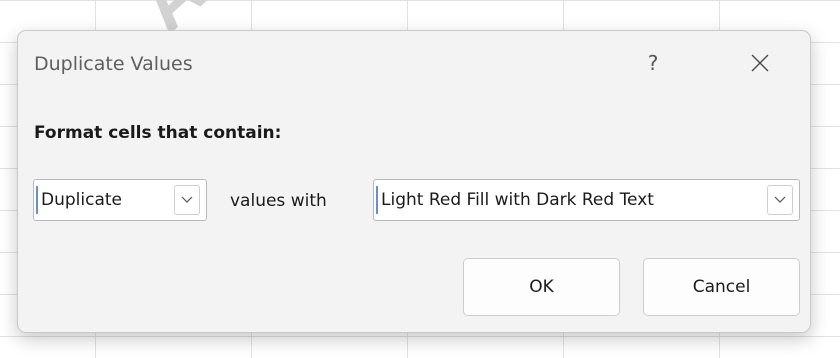 The image size is (840, 358). Describe the element at coordinates (81, 200) in the screenshot. I see `duplicate-type-value: Duplicate` at that location.